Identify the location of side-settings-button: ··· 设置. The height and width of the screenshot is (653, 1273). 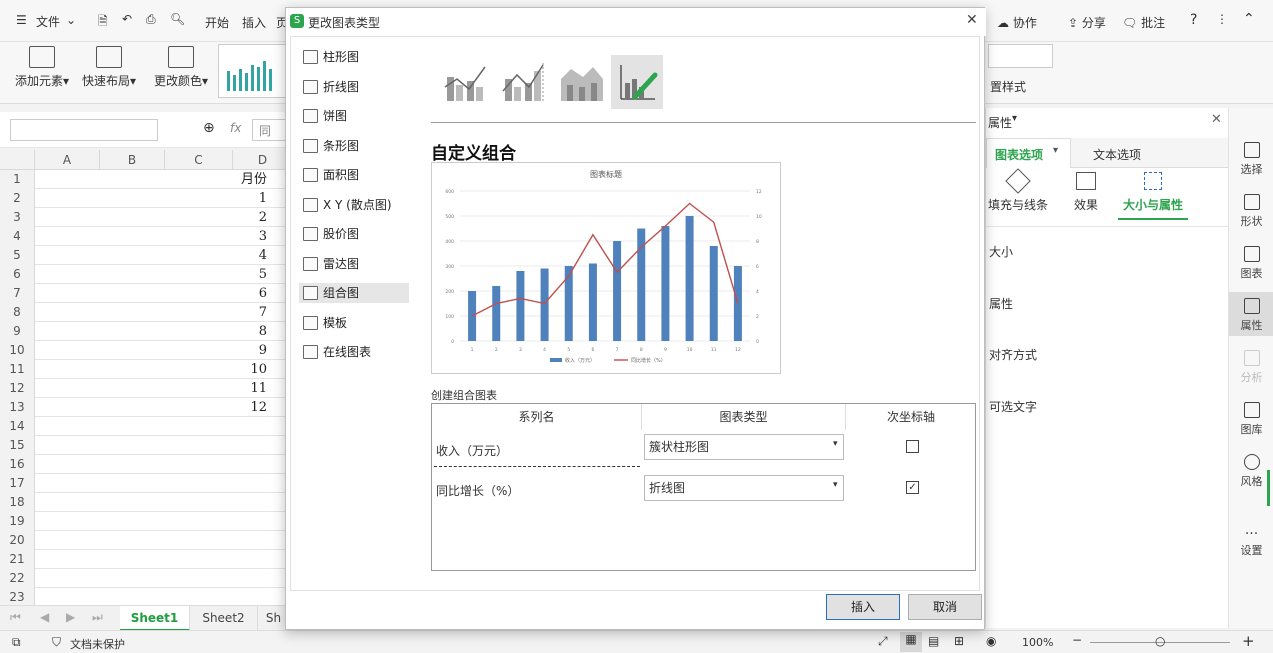
(1251, 542).